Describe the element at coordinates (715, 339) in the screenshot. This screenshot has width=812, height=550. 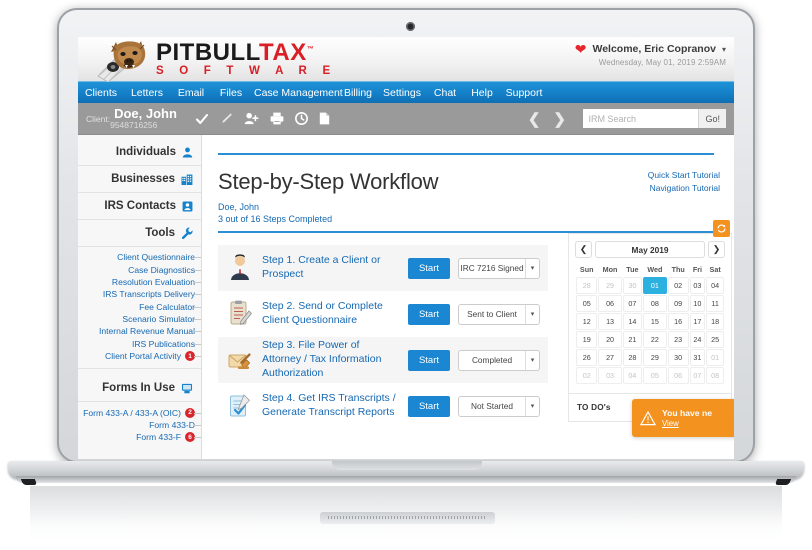
I see `calendar-day-cell: 25` at that location.